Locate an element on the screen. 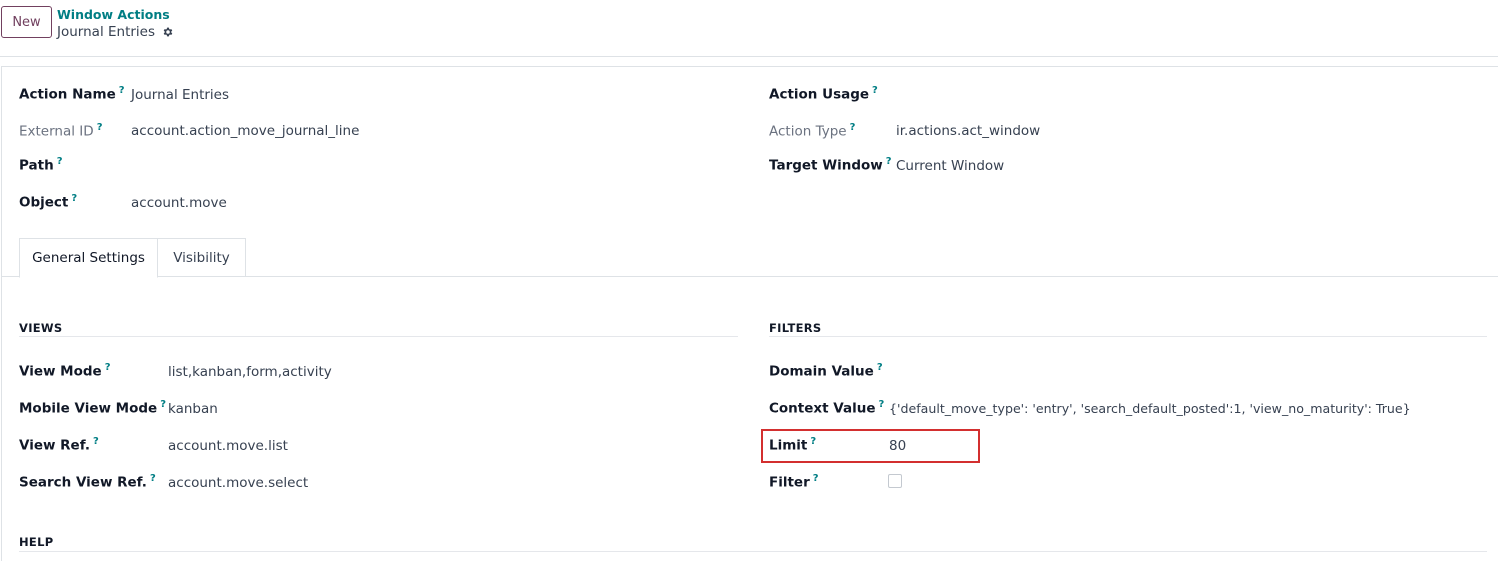 The height and width of the screenshot is (561, 1498). notebook-tabs: General Settings Visibility is located at coordinates (750, 258).